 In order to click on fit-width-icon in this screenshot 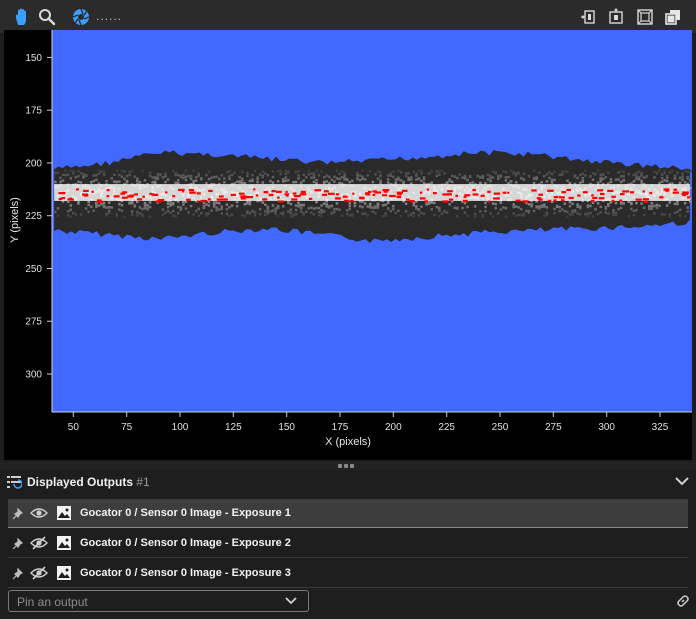, I will do `click(589, 17)`.